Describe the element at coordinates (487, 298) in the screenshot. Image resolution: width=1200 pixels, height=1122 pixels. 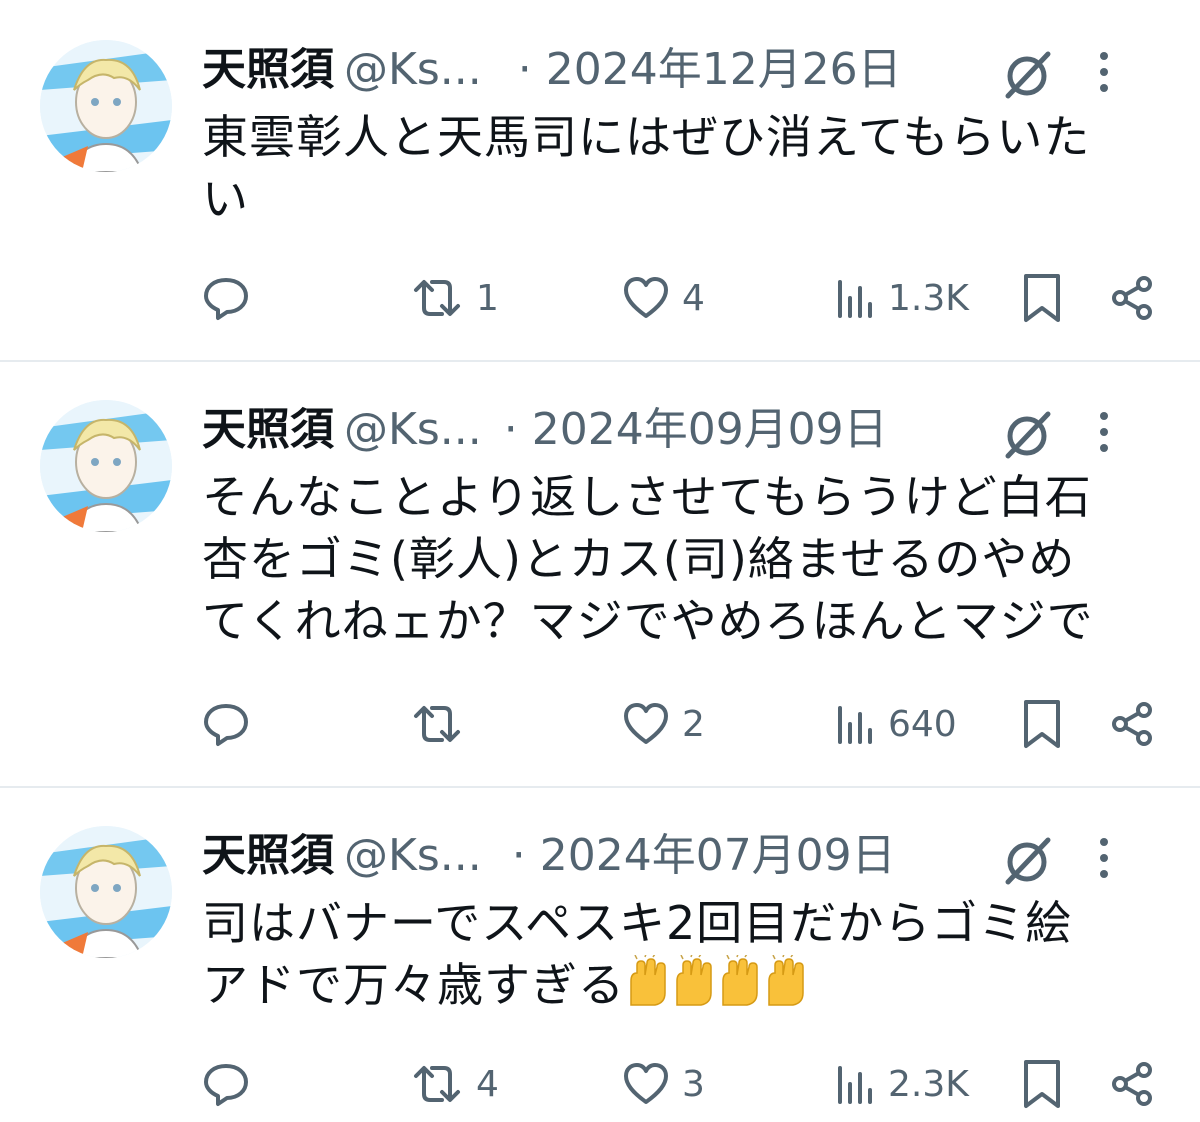
I see `retweet-count: 1` at that location.